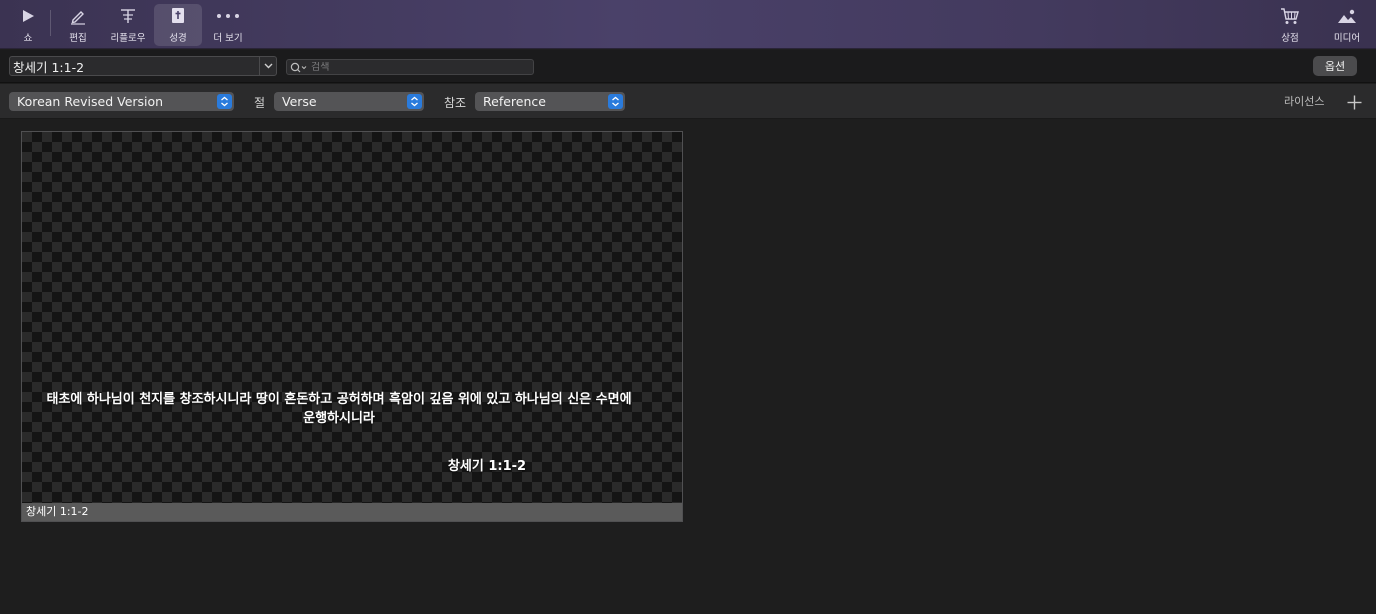 Image resolution: width=1376 pixels, height=614 pixels. What do you see at coordinates (1347, 38) in the screenshot?
I see `toolbar-media-label: 미디어` at bounding box center [1347, 38].